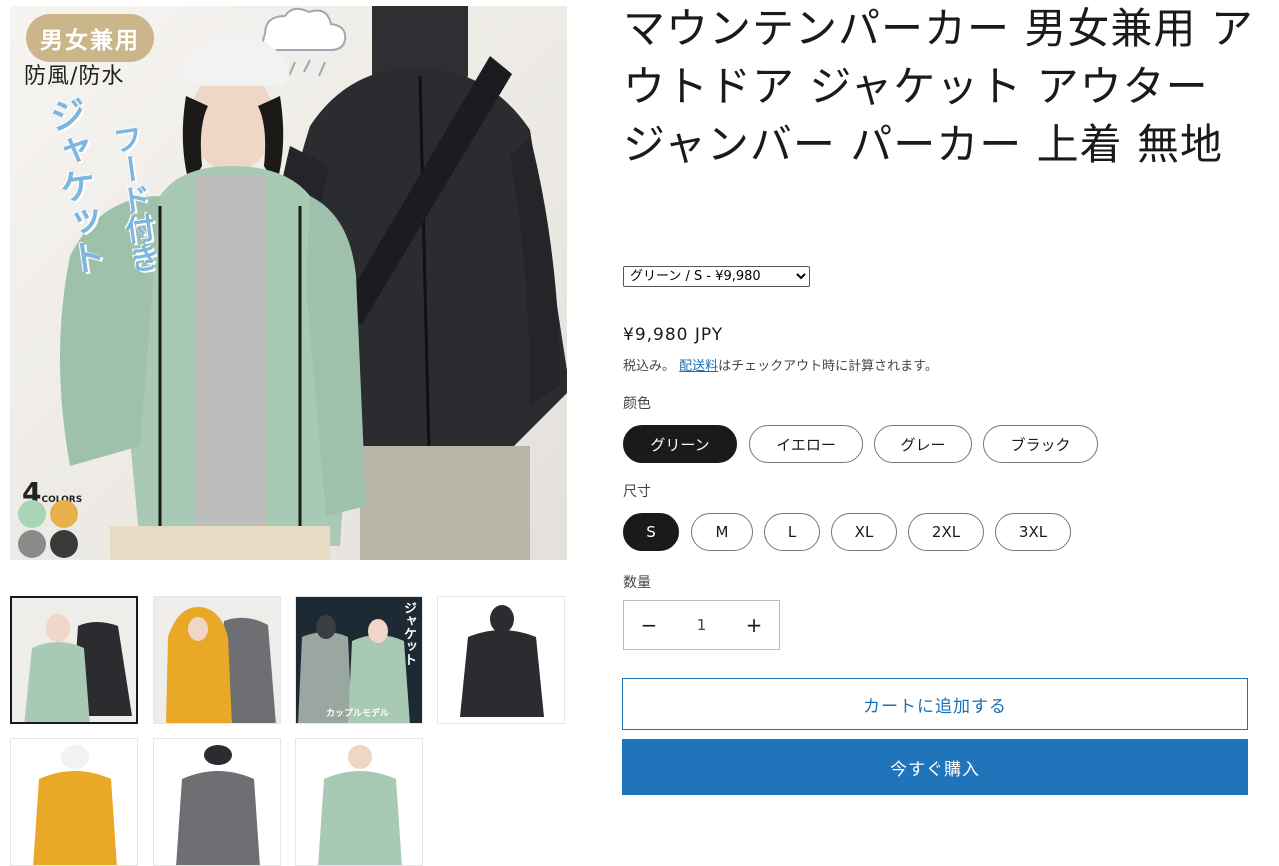  Describe the element at coordinates (946, 532) in the screenshot. I see `size-option-2xl: 2XL` at that location.